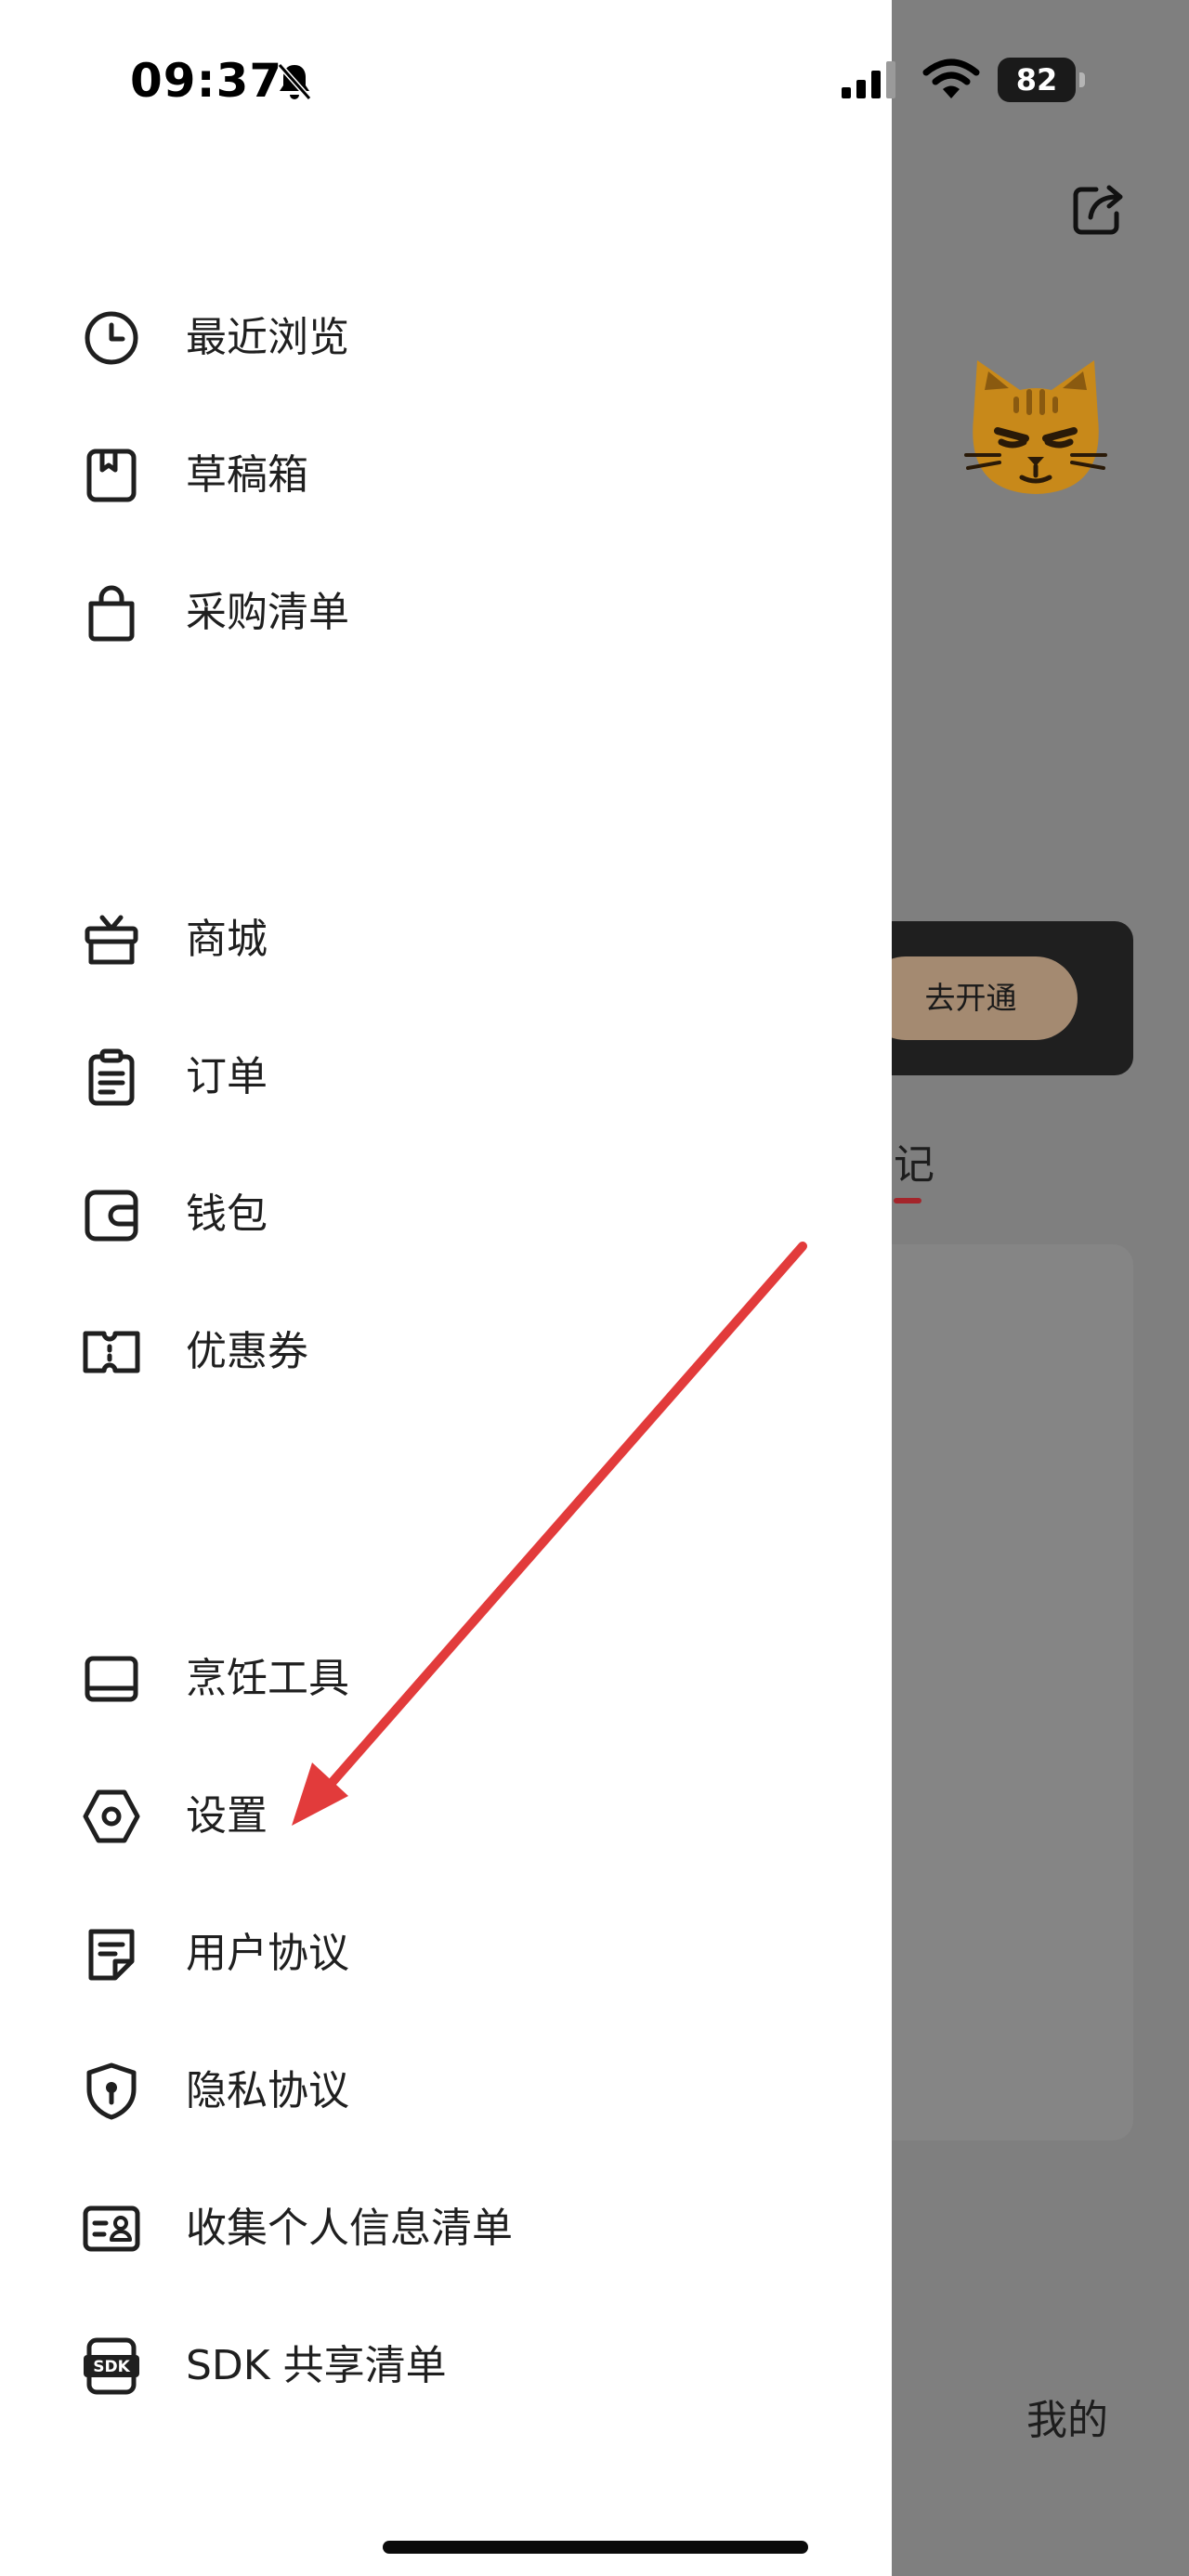  I want to click on menu-item-privacy: 隐私协议, so click(446, 2090).